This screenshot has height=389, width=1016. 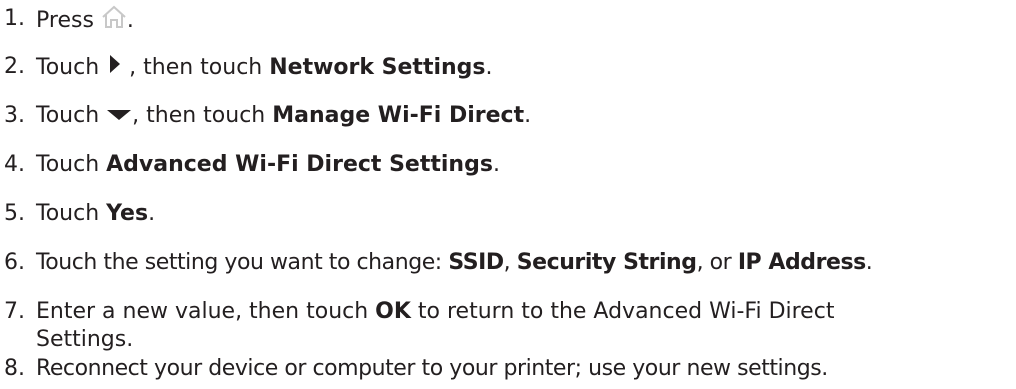 I want to click on step-number: 1., so click(x=14, y=18).